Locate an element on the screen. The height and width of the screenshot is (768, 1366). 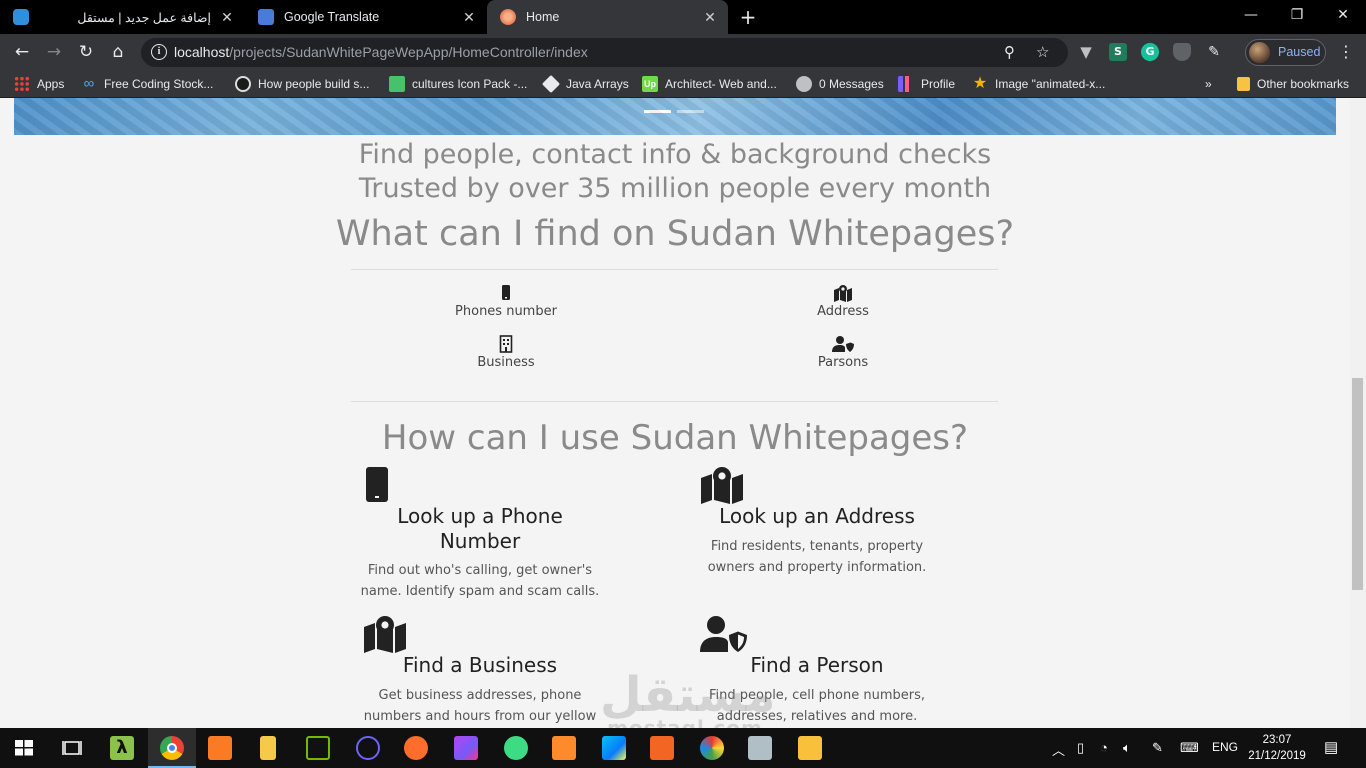
tab-home: Home ✕ is located at coordinates (607, 17).